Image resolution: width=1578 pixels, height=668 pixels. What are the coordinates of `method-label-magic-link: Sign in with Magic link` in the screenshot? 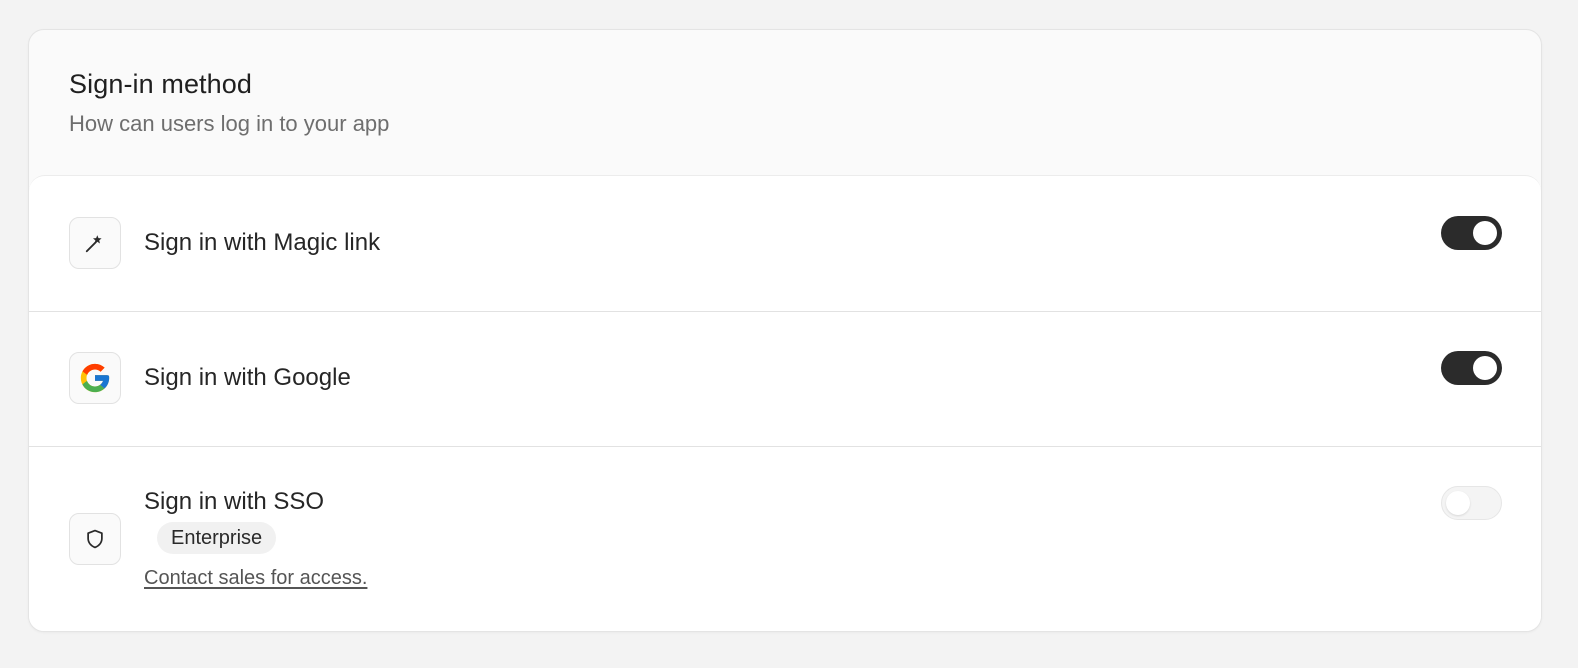 It's located at (262, 242).